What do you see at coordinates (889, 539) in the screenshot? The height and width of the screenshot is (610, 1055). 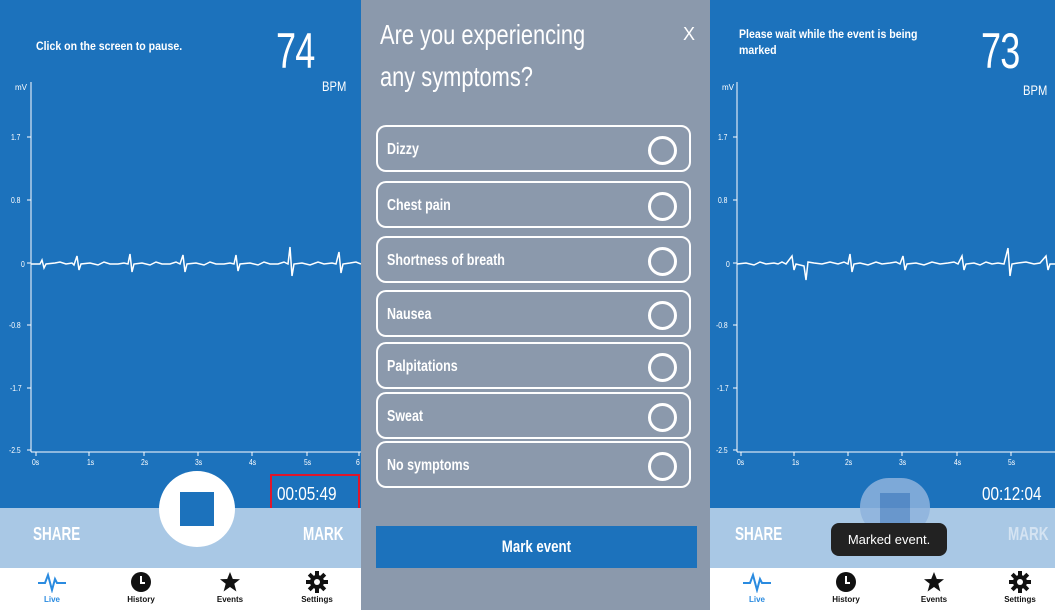 I see `toast-message: Marked event.` at bounding box center [889, 539].